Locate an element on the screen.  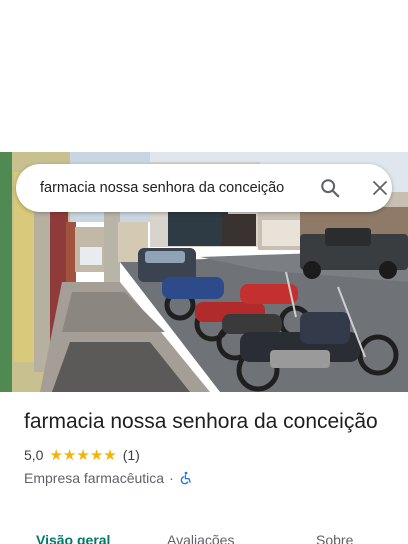
rating-stars: ★ ★ ★ ★ ★ is located at coordinates (82, 455).